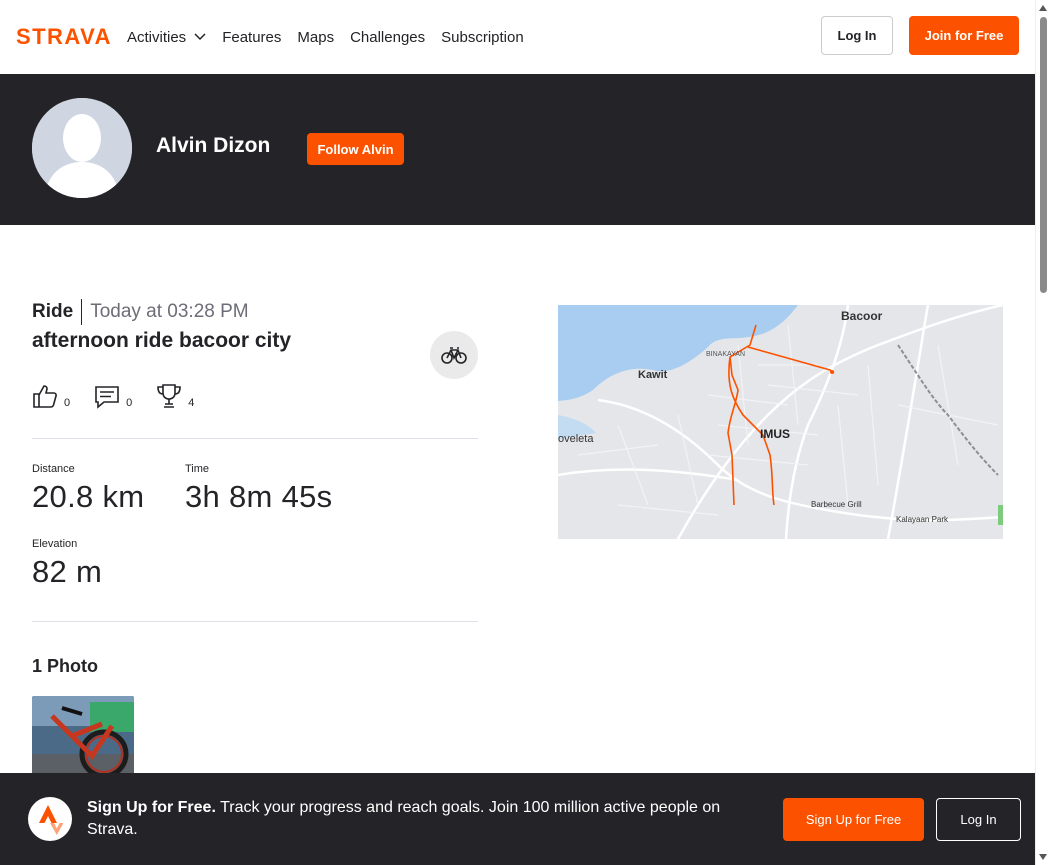 Image resolution: width=1050 pixels, height=865 pixels. I want to click on comments: 0, so click(113, 396).